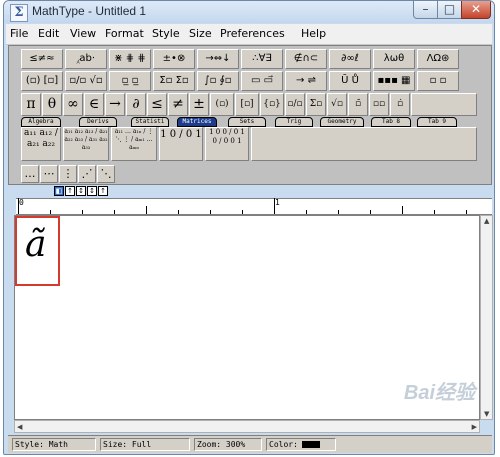 Image resolution: width=500 pixels, height=457 pixels. Describe the element at coordinates (222, 104) in the screenshot. I see `parentheses-button: (▫)` at that location.